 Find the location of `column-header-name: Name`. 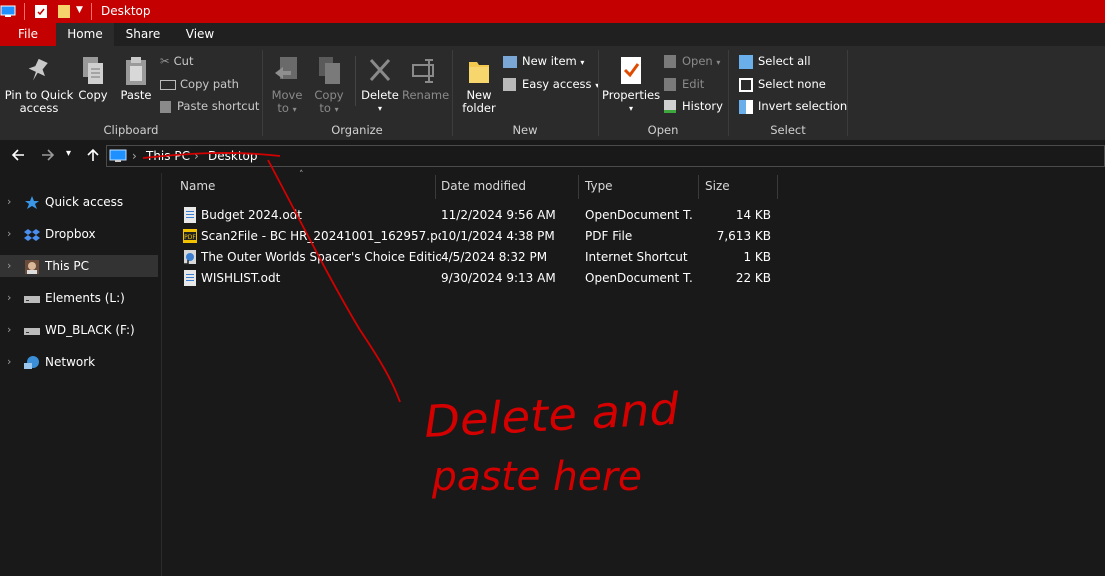

column-header-name: Name is located at coordinates (307, 186).